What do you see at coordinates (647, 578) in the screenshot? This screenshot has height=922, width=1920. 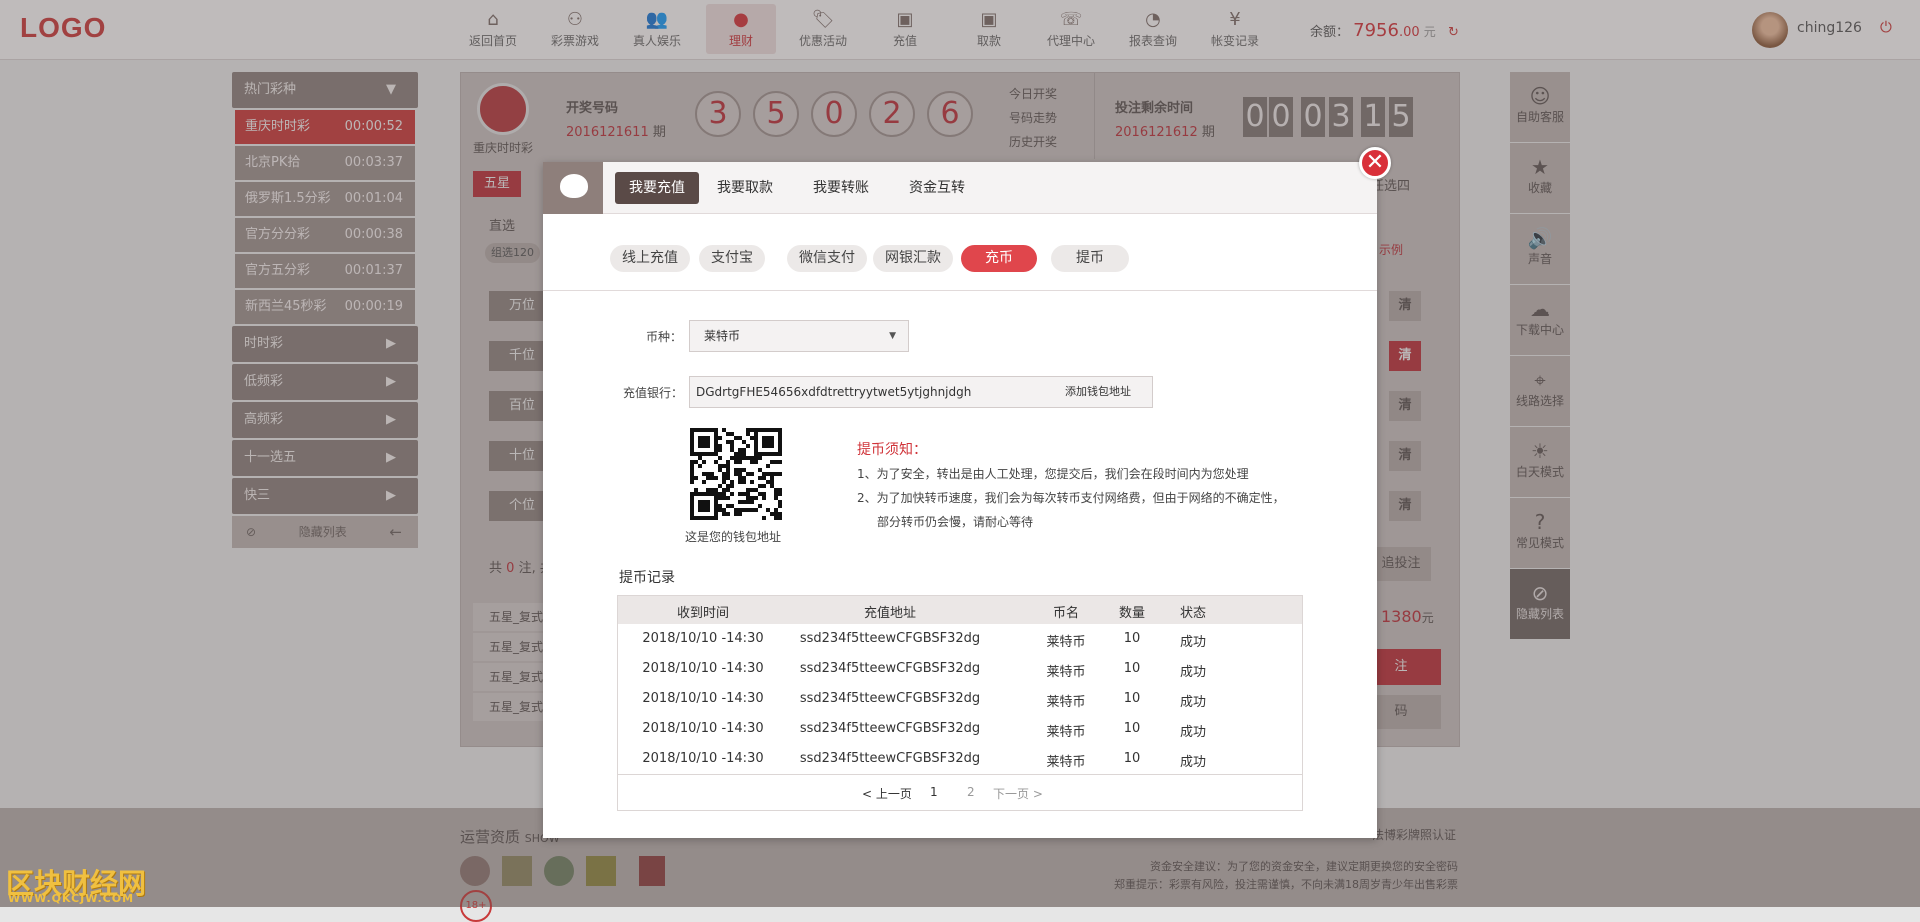 I see `records-title: 提币记录` at bounding box center [647, 578].